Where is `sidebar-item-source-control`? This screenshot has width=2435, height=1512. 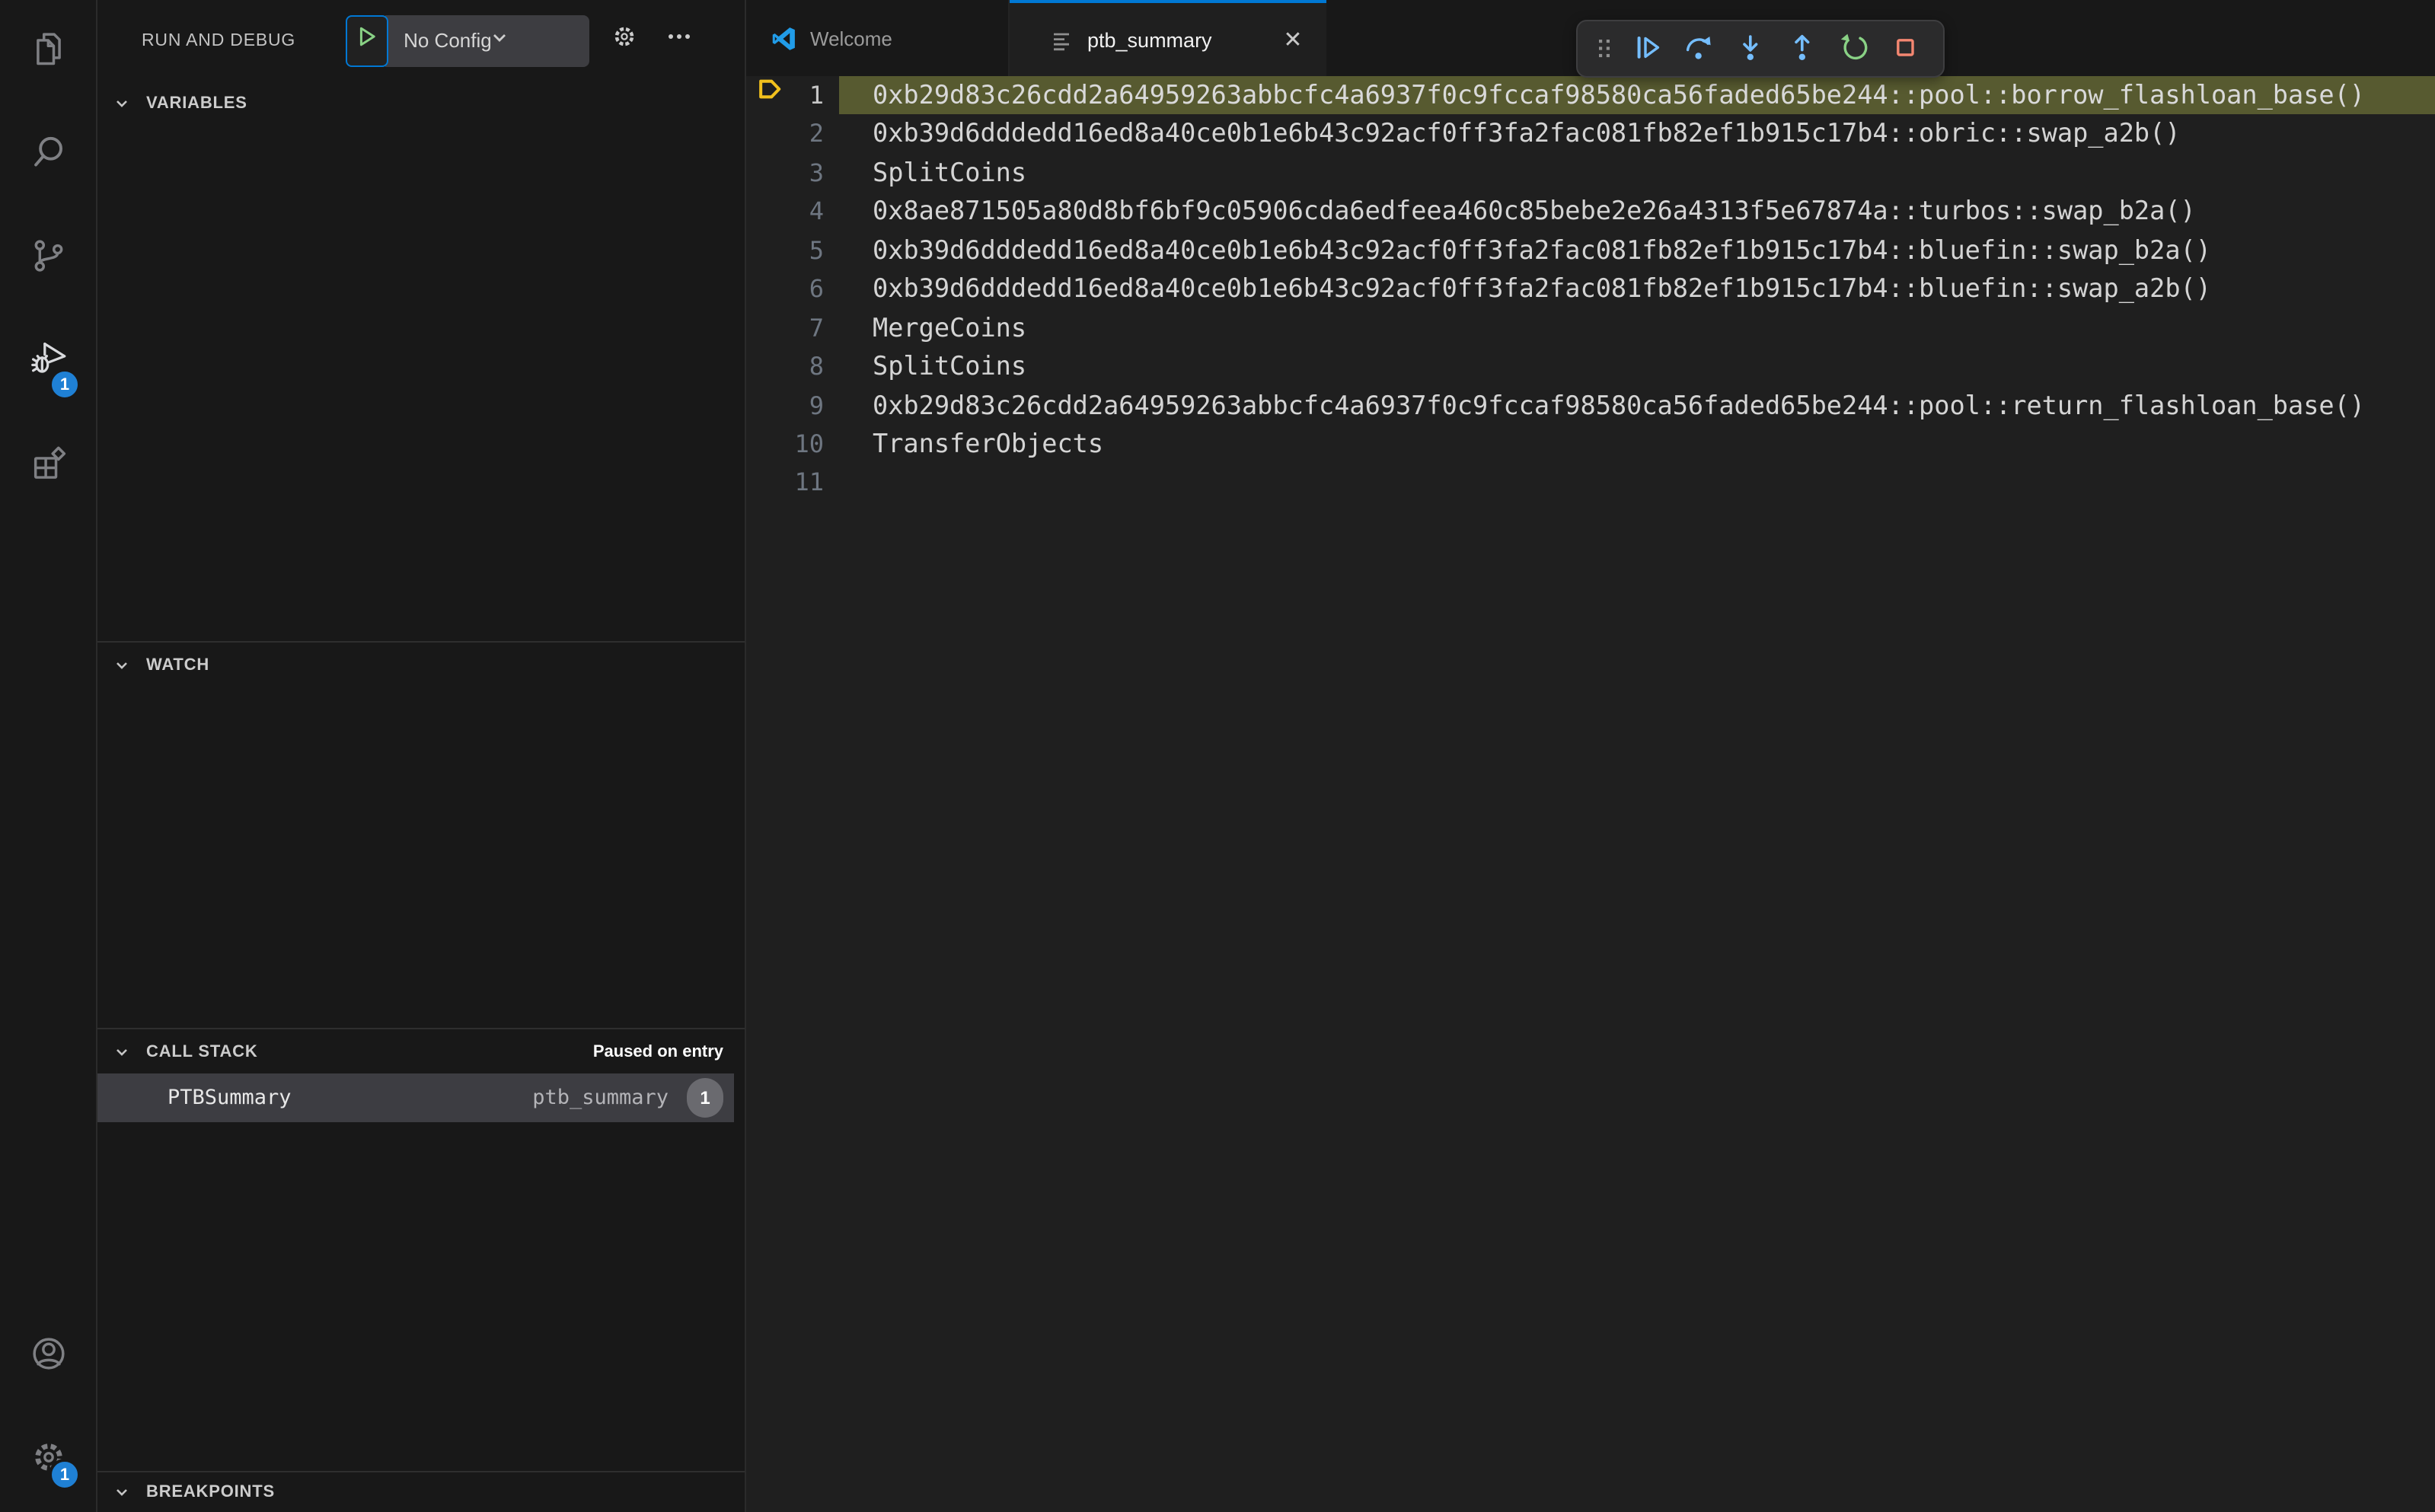
sidebar-item-source-control is located at coordinates (48, 259).